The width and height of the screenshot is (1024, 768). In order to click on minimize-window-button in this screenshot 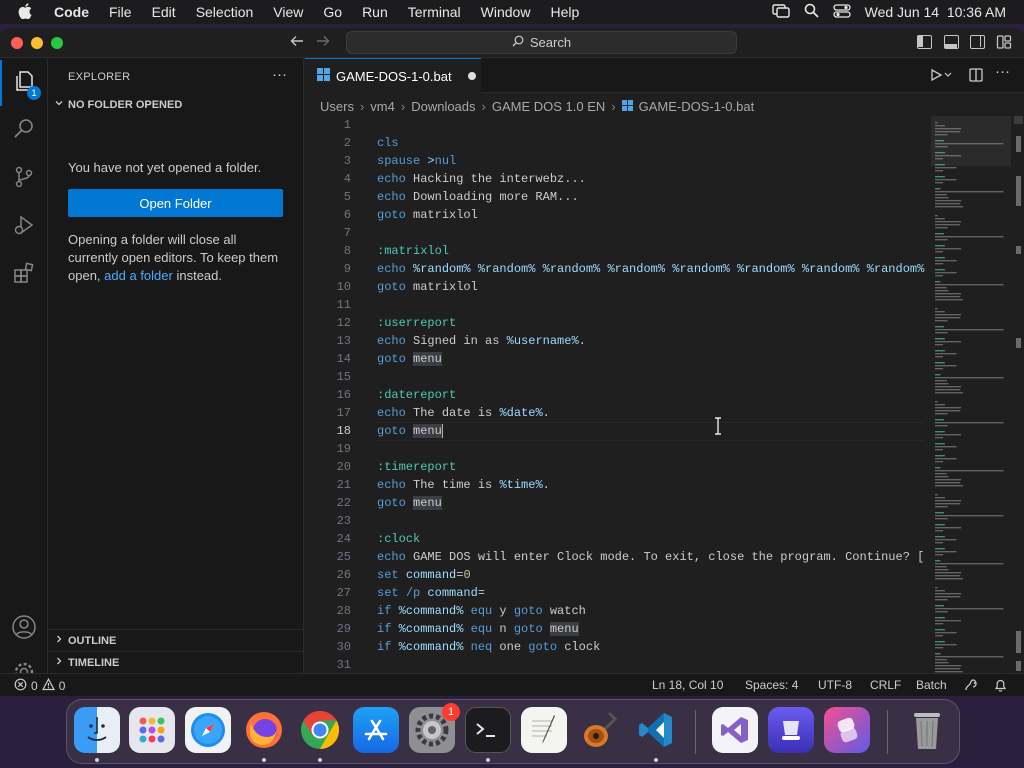, I will do `click(37, 43)`.